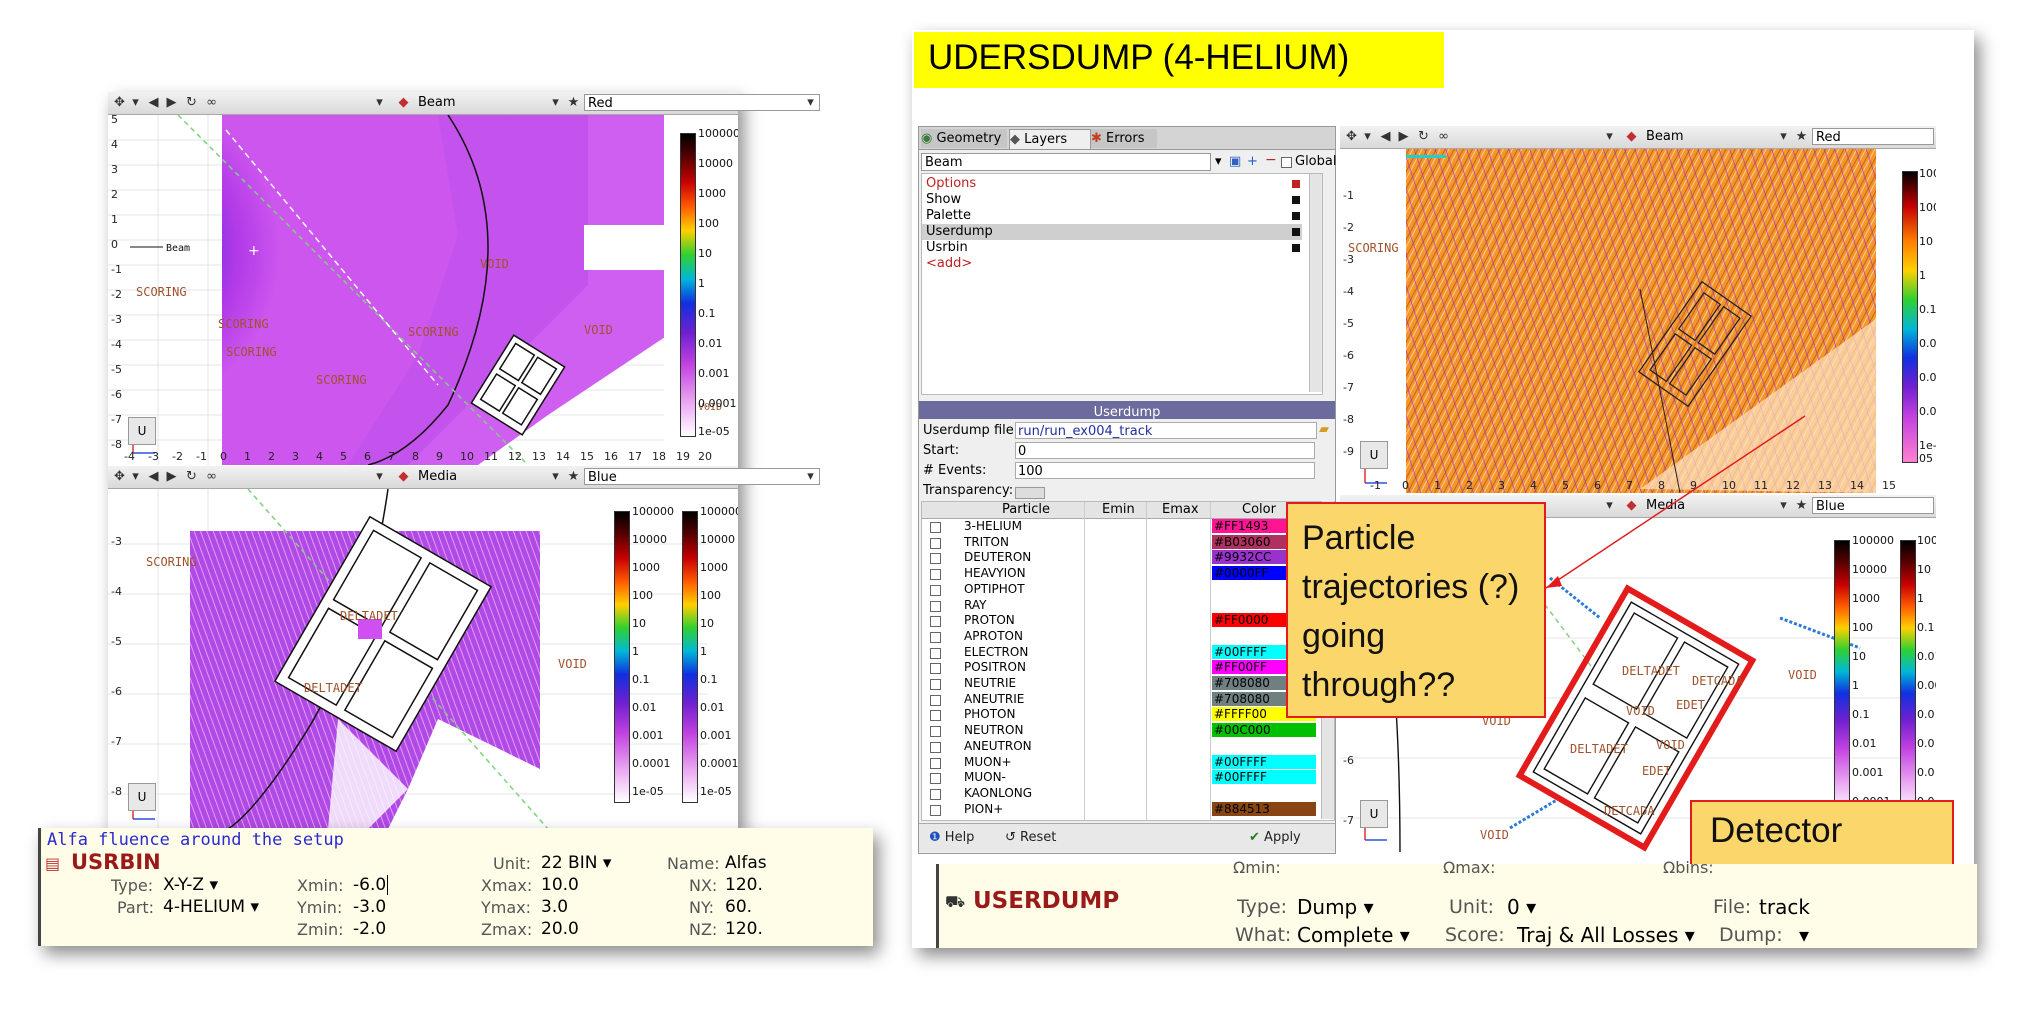 The height and width of the screenshot is (1014, 2041). I want to click on col-header-color: Color, so click(1259, 510).